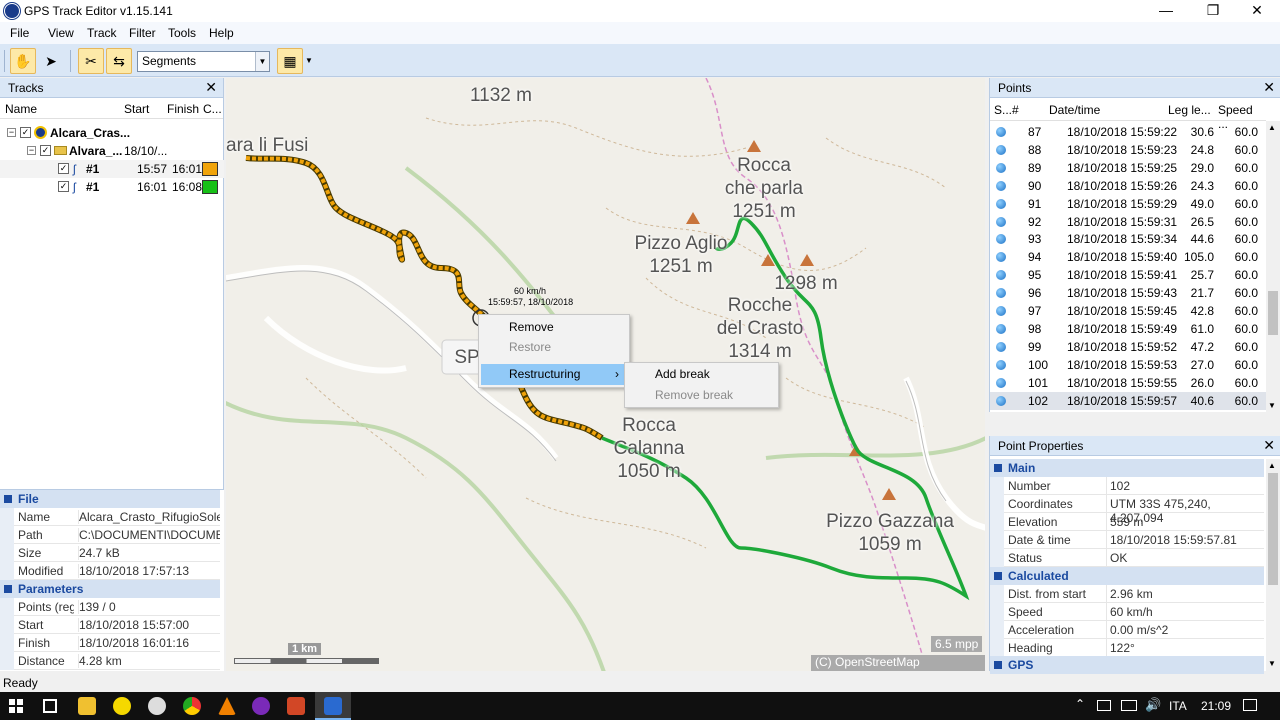  I want to click on point-row: 97 18/10/2018 15:59:45 42.8 60.0, so click(1128, 311).